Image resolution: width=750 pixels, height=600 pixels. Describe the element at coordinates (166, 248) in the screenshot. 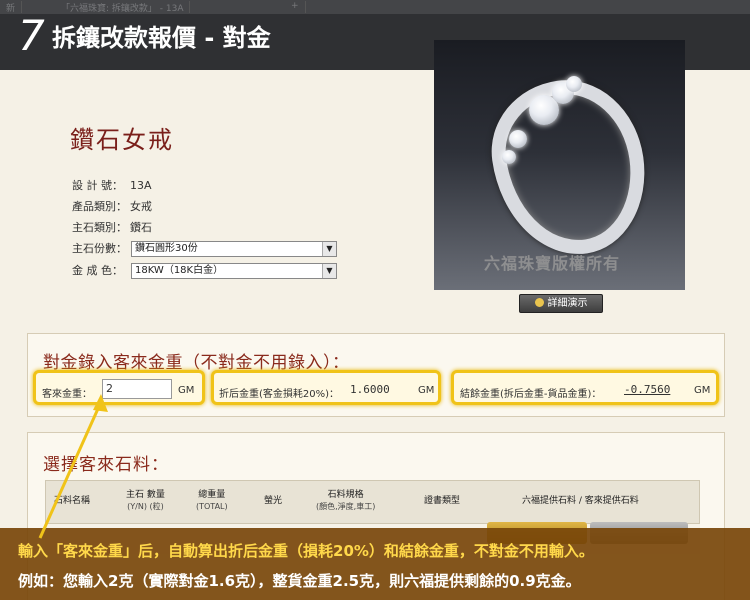

I see `stone-count-value: 鑽石圓形30份` at that location.